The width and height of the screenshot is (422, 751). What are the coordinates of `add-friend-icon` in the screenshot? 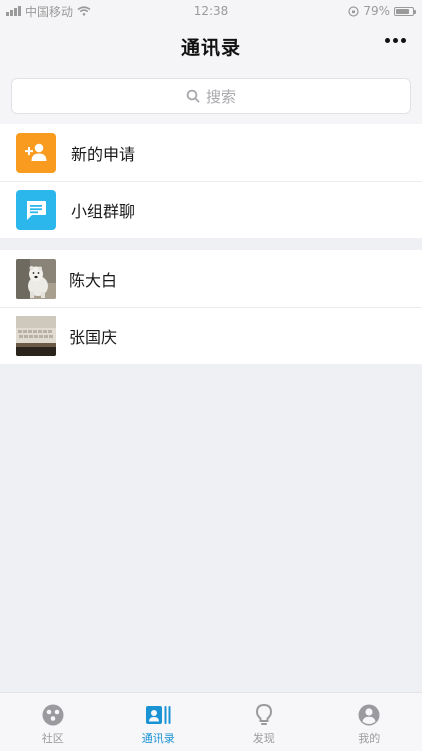 It's located at (36, 153).